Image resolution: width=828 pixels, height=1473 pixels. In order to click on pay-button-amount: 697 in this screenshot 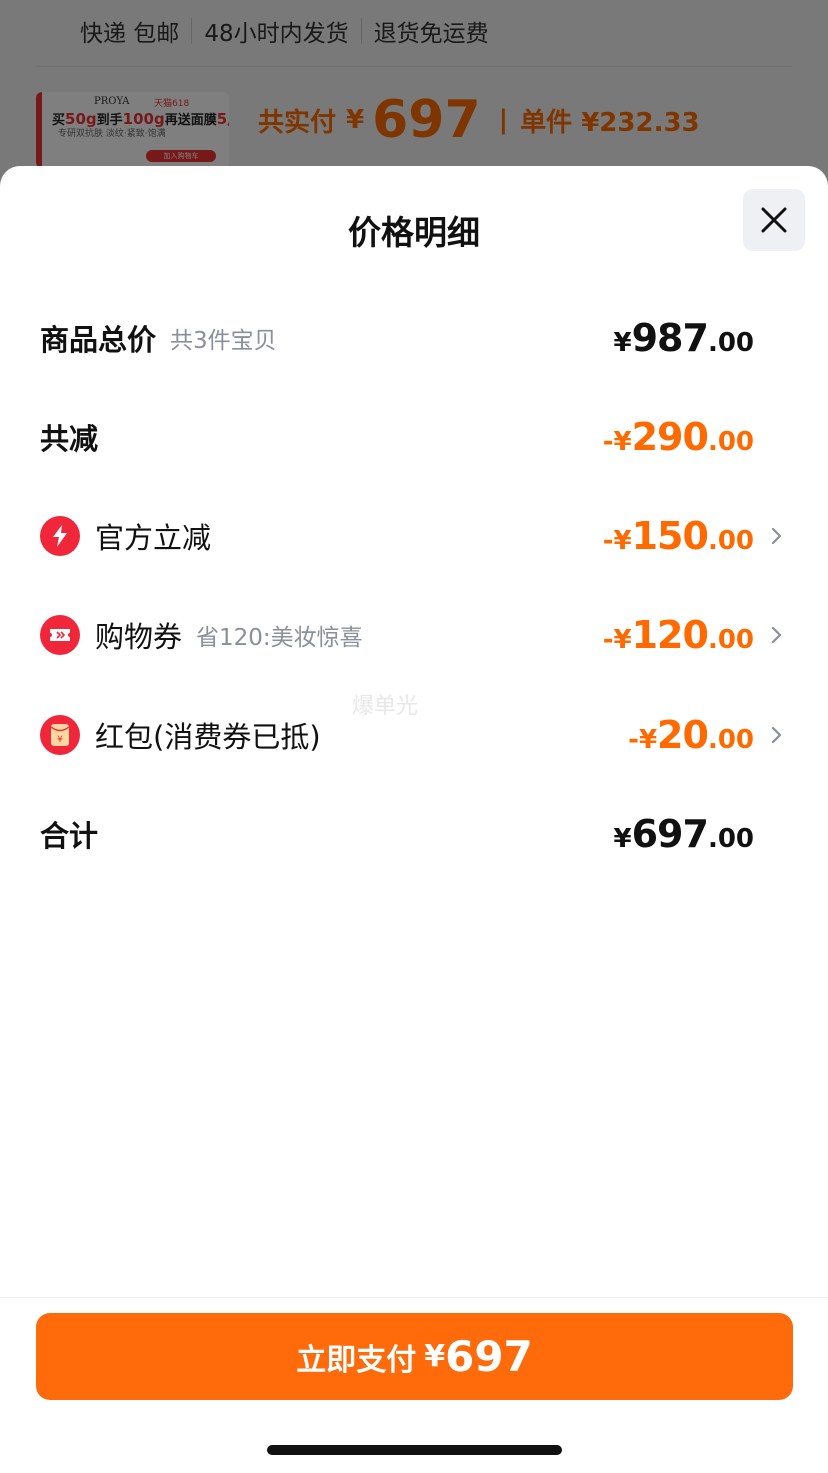, I will do `click(489, 1356)`.